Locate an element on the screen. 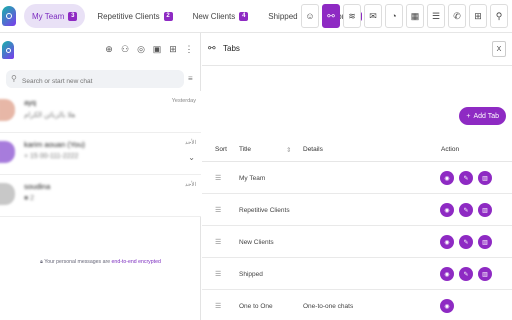 This screenshot has height=320, width=512. row-title: One to One is located at coordinates (256, 306).